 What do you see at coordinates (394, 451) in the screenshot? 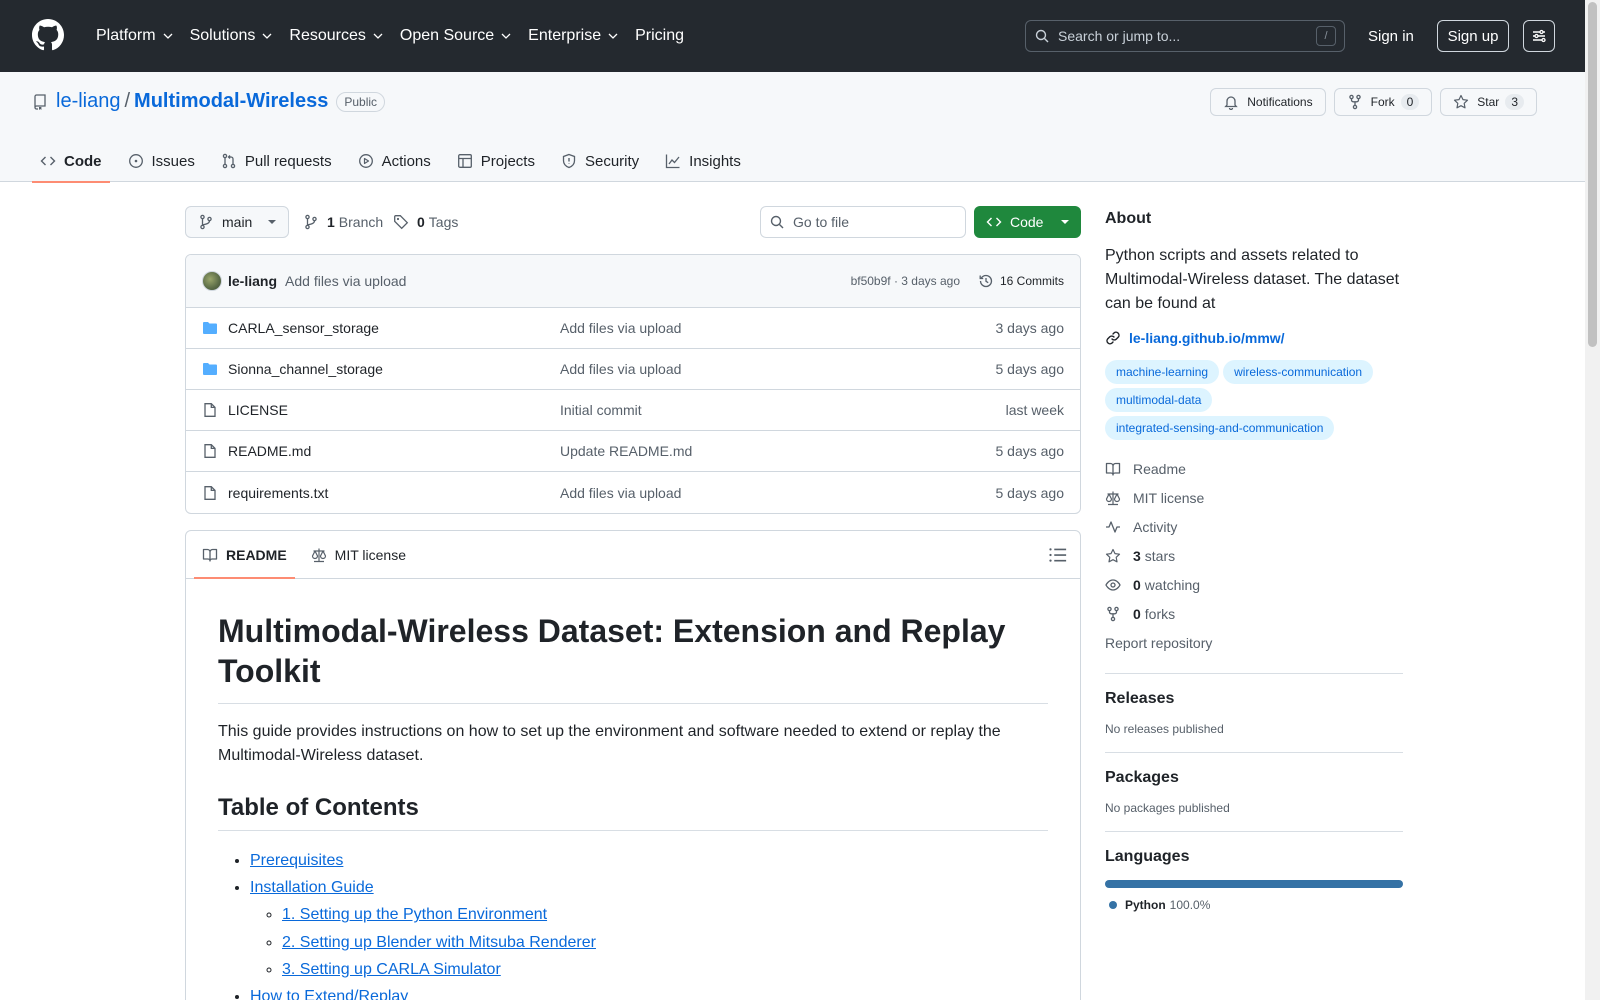
I see `file-name-link: README.md` at bounding box center [394, 451].